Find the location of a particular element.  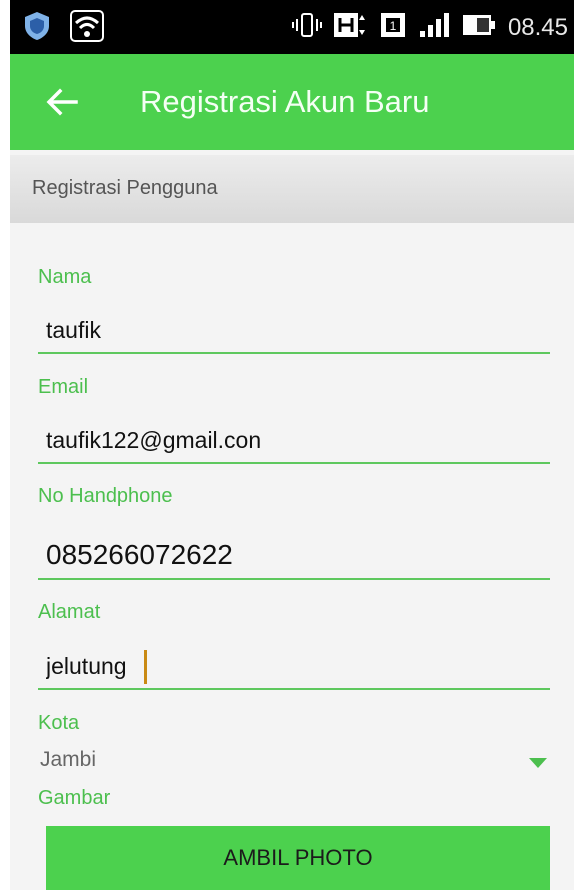

no-handphone-label: No Handphone is located at coordinates (105, 496).